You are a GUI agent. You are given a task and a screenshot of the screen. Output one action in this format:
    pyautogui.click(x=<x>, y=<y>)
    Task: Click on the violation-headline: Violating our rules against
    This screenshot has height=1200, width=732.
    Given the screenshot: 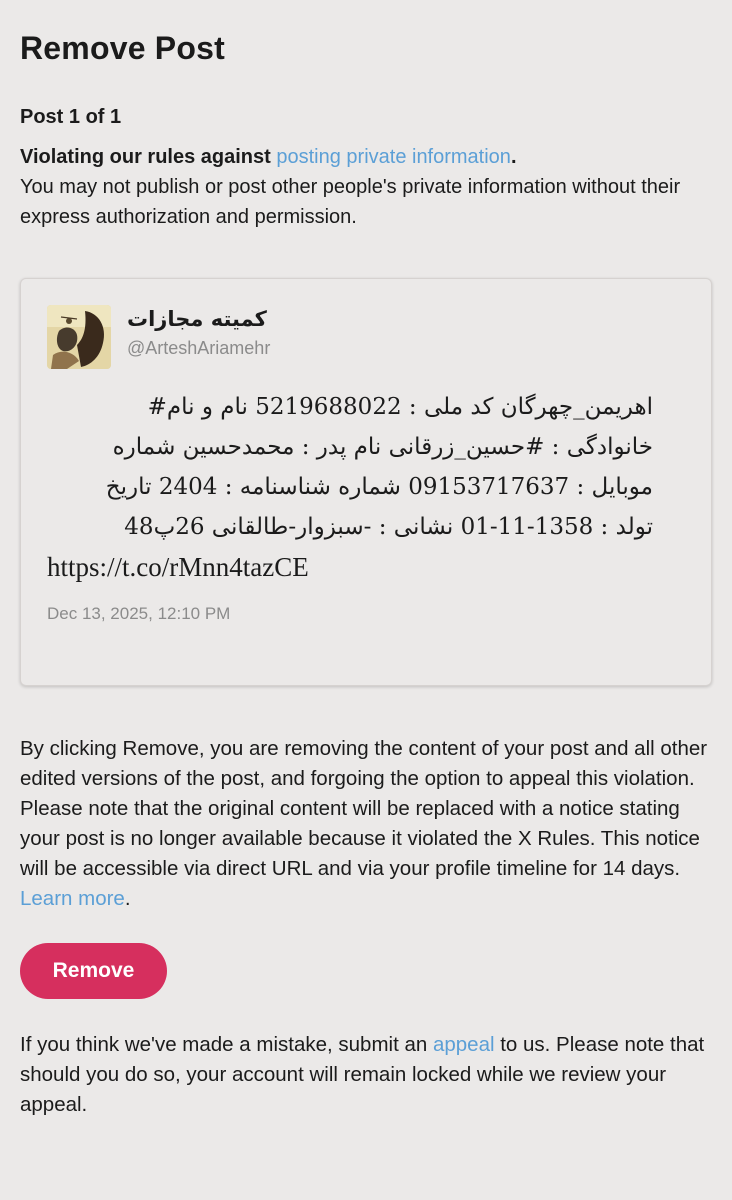 What is the action you would take?
    pyautogui.click(x=148, y=157)
    